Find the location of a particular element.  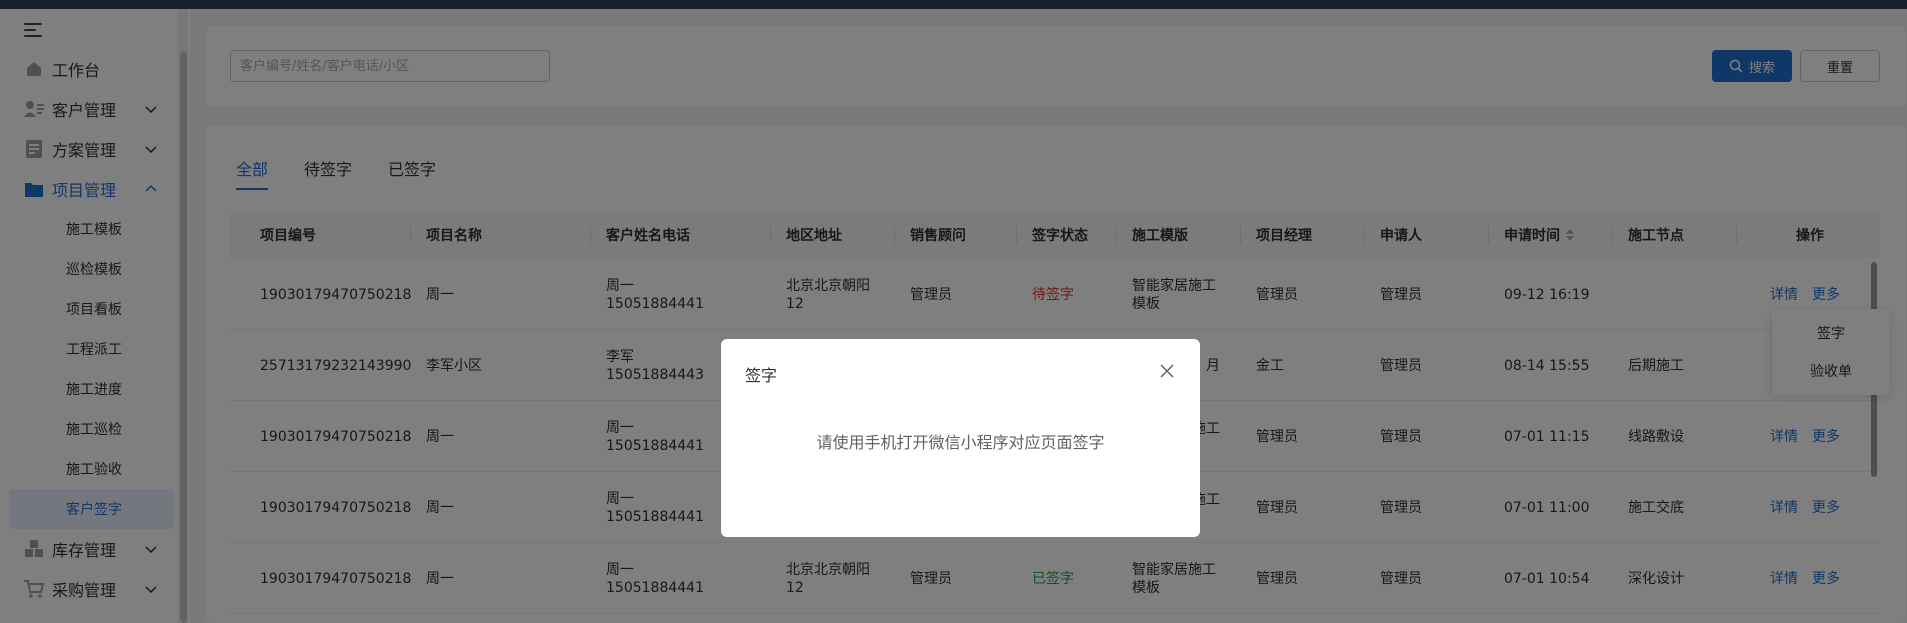

dialog-title: 签字 is located at coordinates (761, 375).